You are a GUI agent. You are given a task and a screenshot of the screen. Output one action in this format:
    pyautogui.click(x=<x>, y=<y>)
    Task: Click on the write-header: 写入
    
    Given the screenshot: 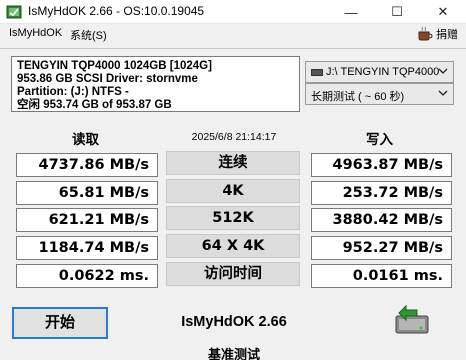 What is the action you would take?
    pyautogui.click(x=379, y=139)
    